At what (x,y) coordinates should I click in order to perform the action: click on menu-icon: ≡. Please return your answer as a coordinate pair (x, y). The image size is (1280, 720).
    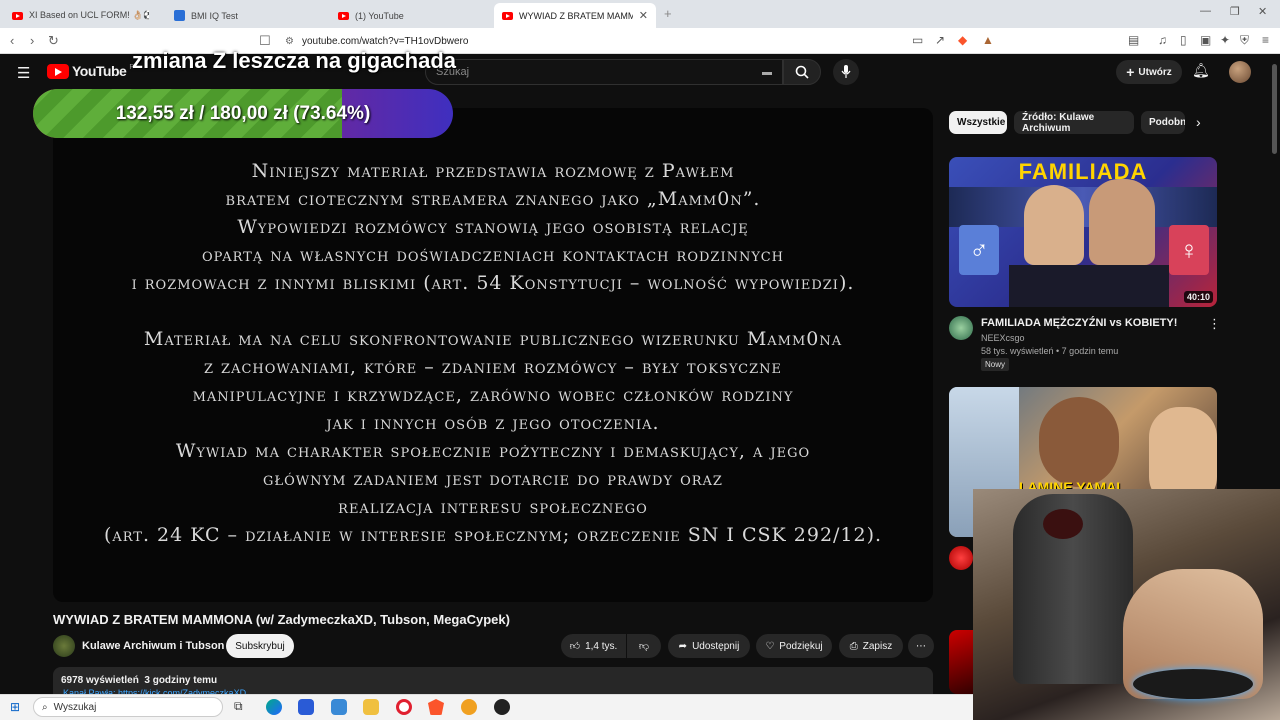
    Looking at the image, I should click on (1265, 40).